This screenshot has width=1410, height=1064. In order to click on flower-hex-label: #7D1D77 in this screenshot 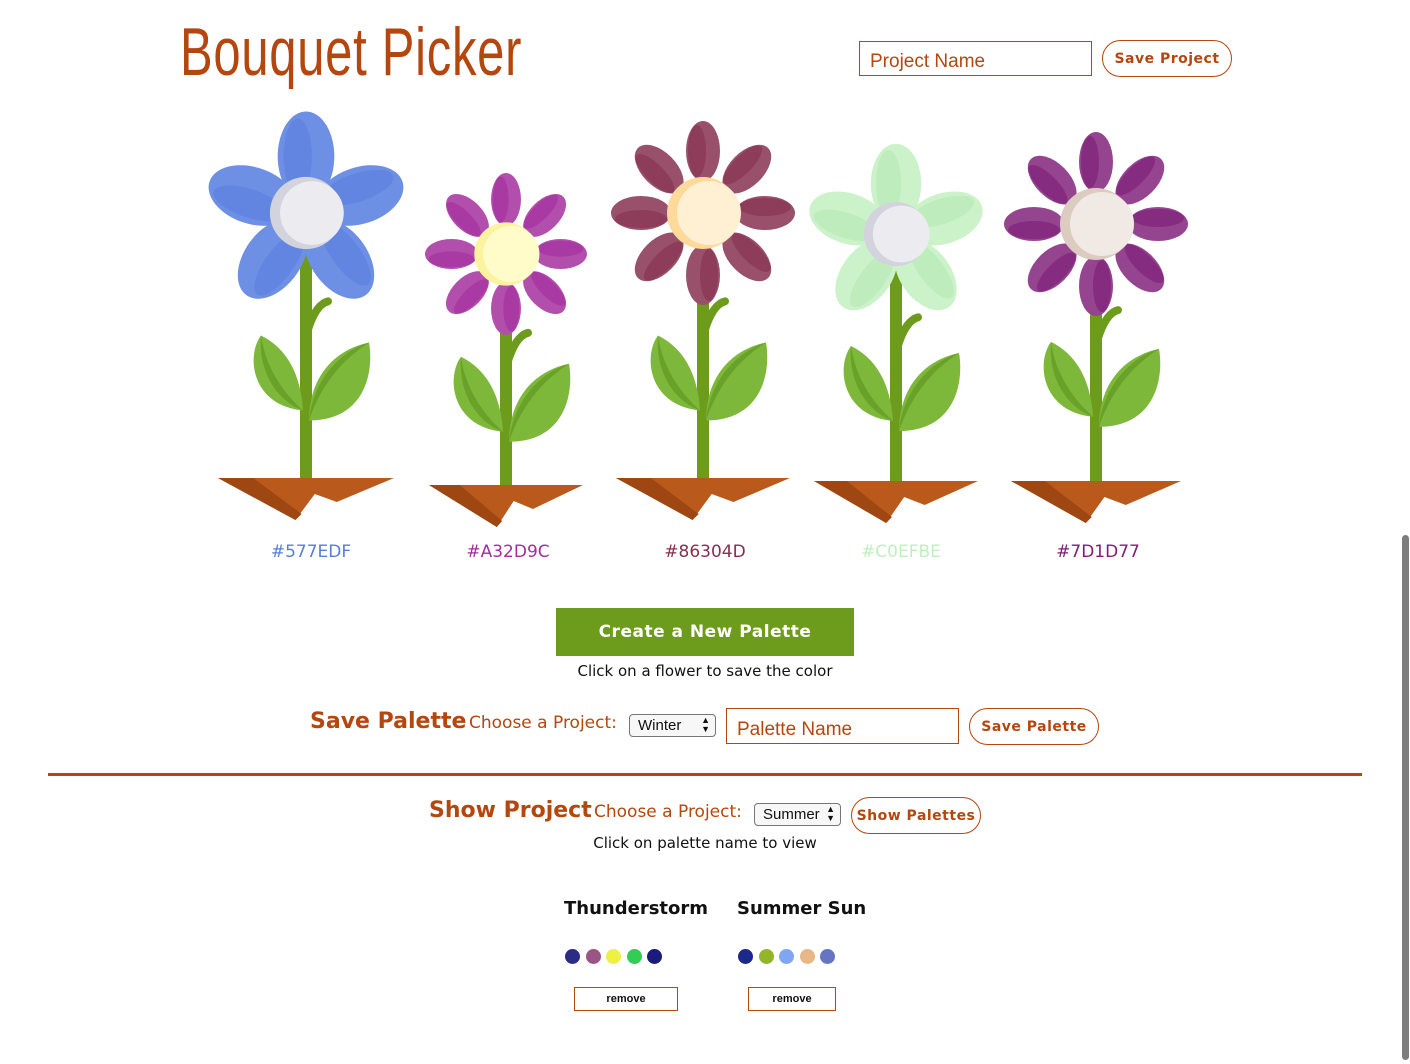, I will do `click(1098, 552)`.